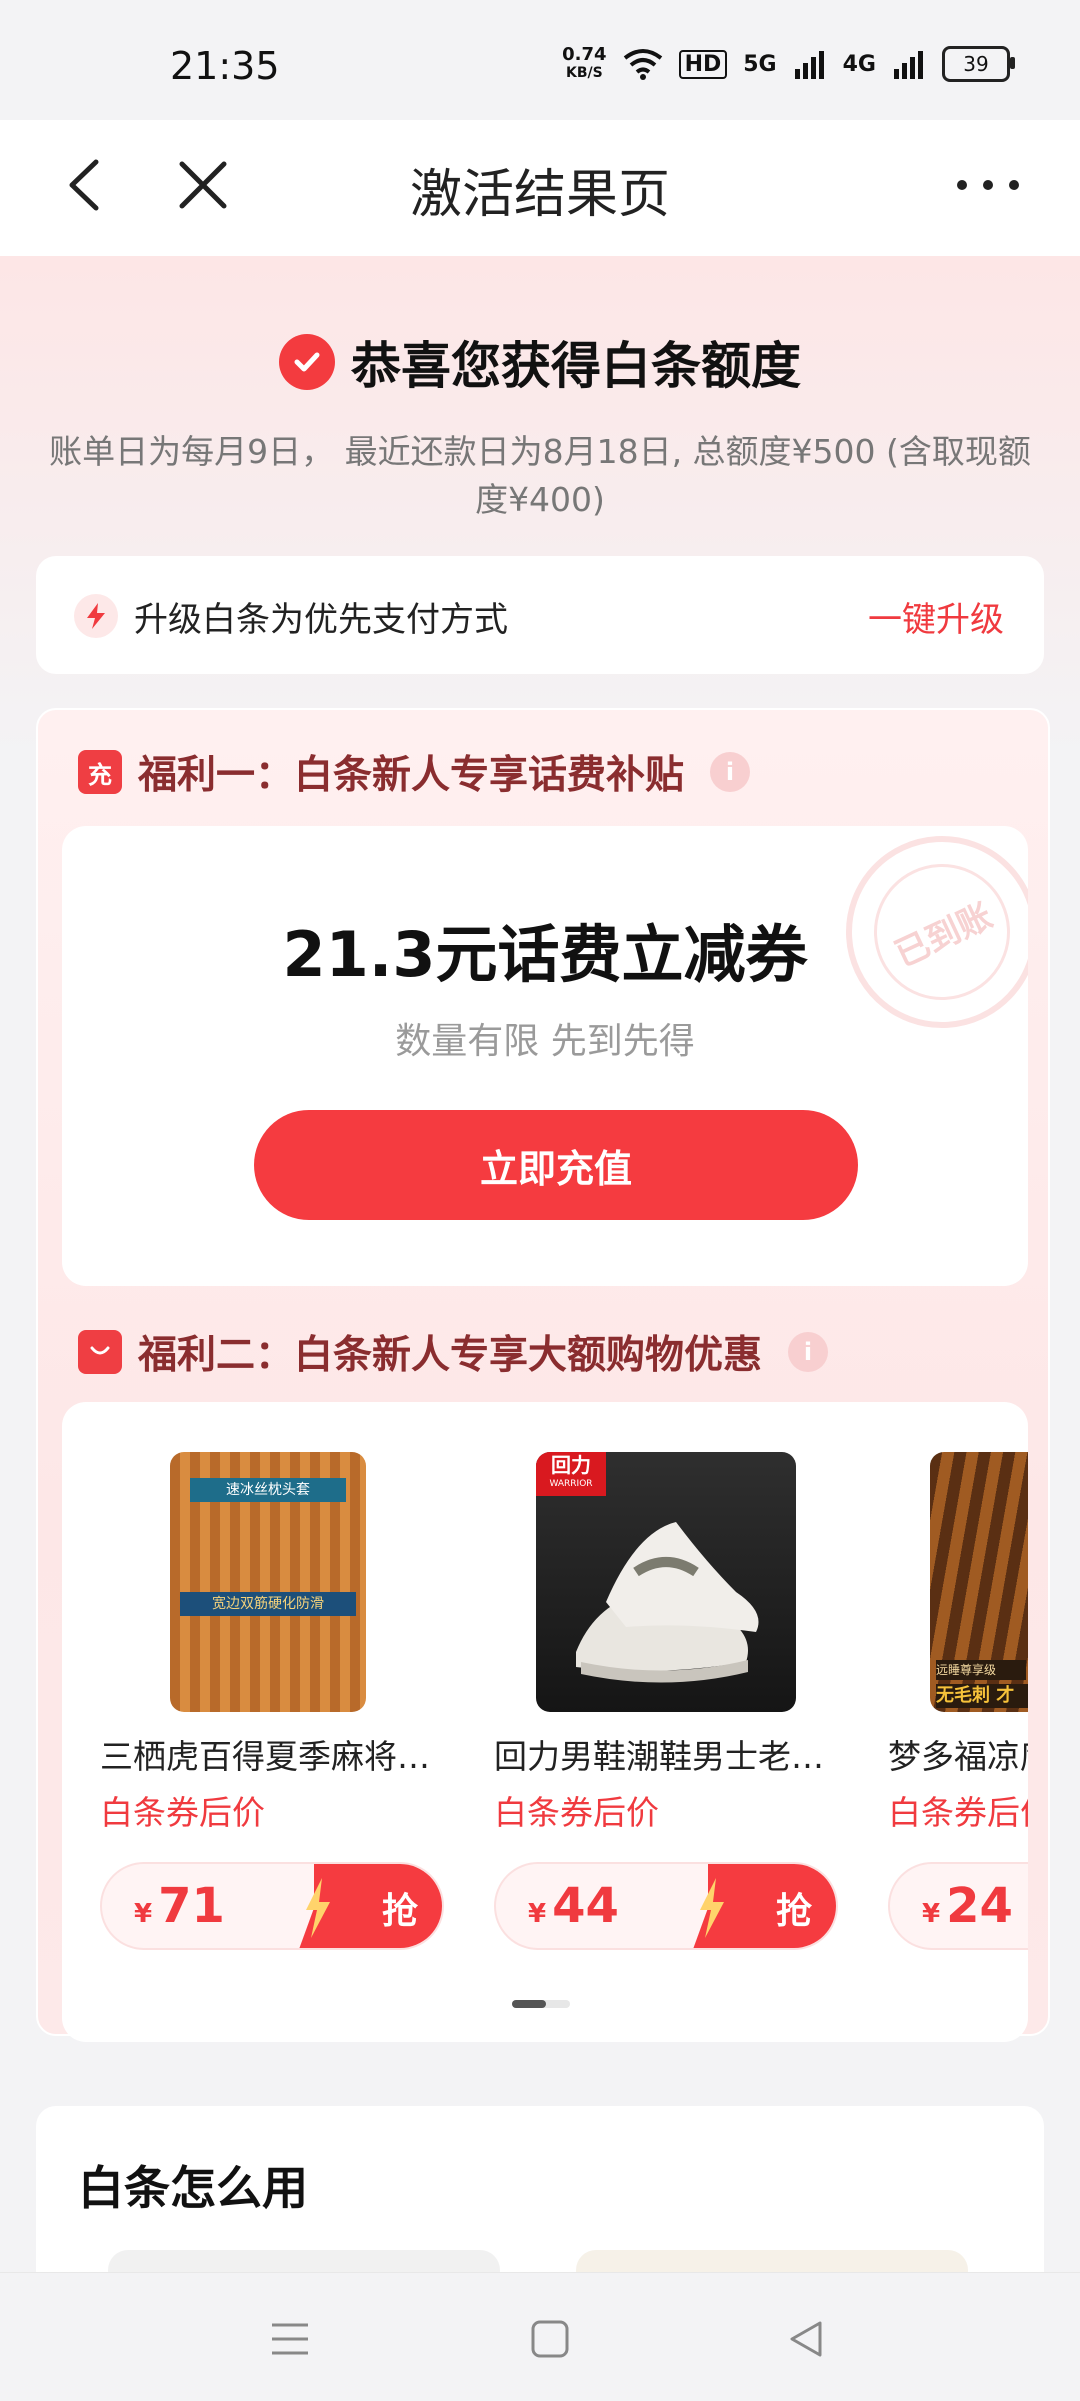 This screenshot has width=1080, height=2401. What do you see at coordinates (545, 954) in the screenshot?
I see `coupon-title: 21.3元话费立减券` at bounding box center [545, 954].